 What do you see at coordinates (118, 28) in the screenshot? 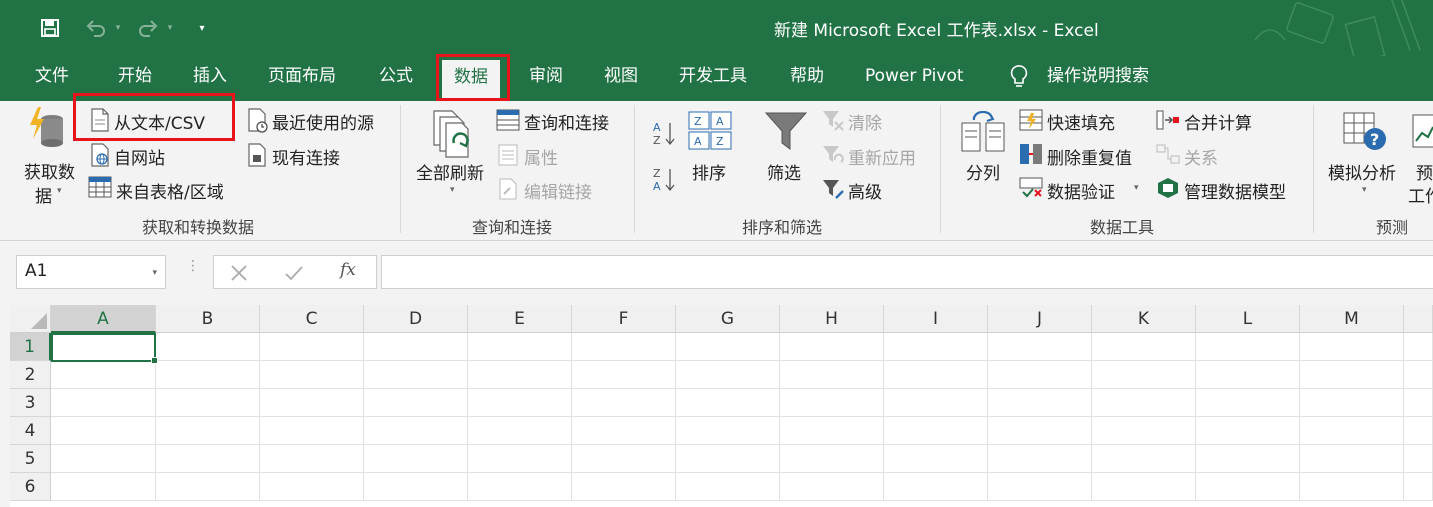
I see `undo-dropdown-icon: ▾` at bounding box center [118, 28].